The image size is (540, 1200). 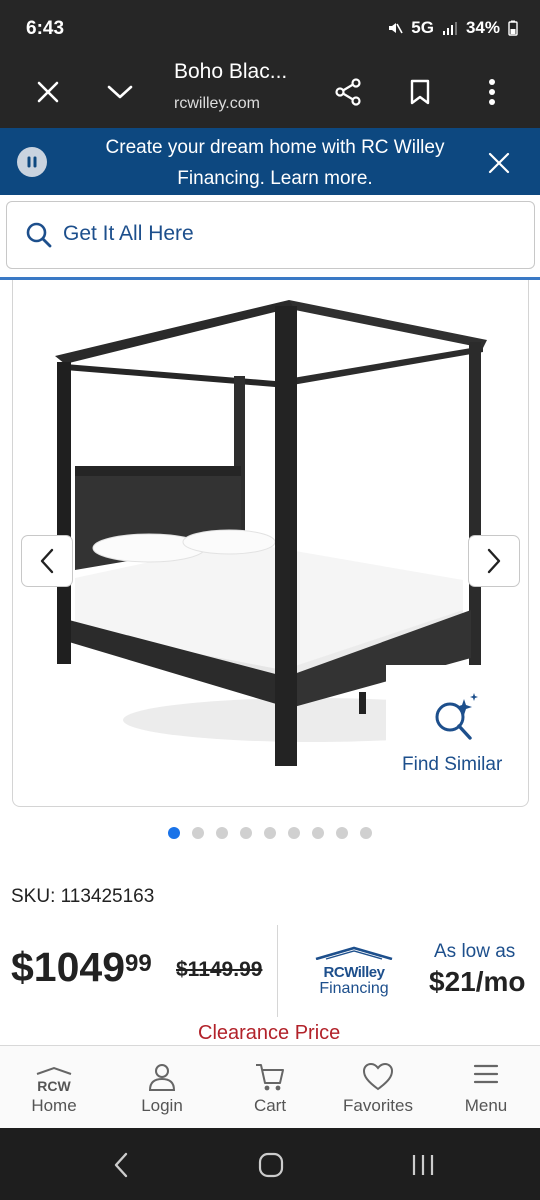 I want to click on financing-brand: RCWilley, so click(x=354, y=972).